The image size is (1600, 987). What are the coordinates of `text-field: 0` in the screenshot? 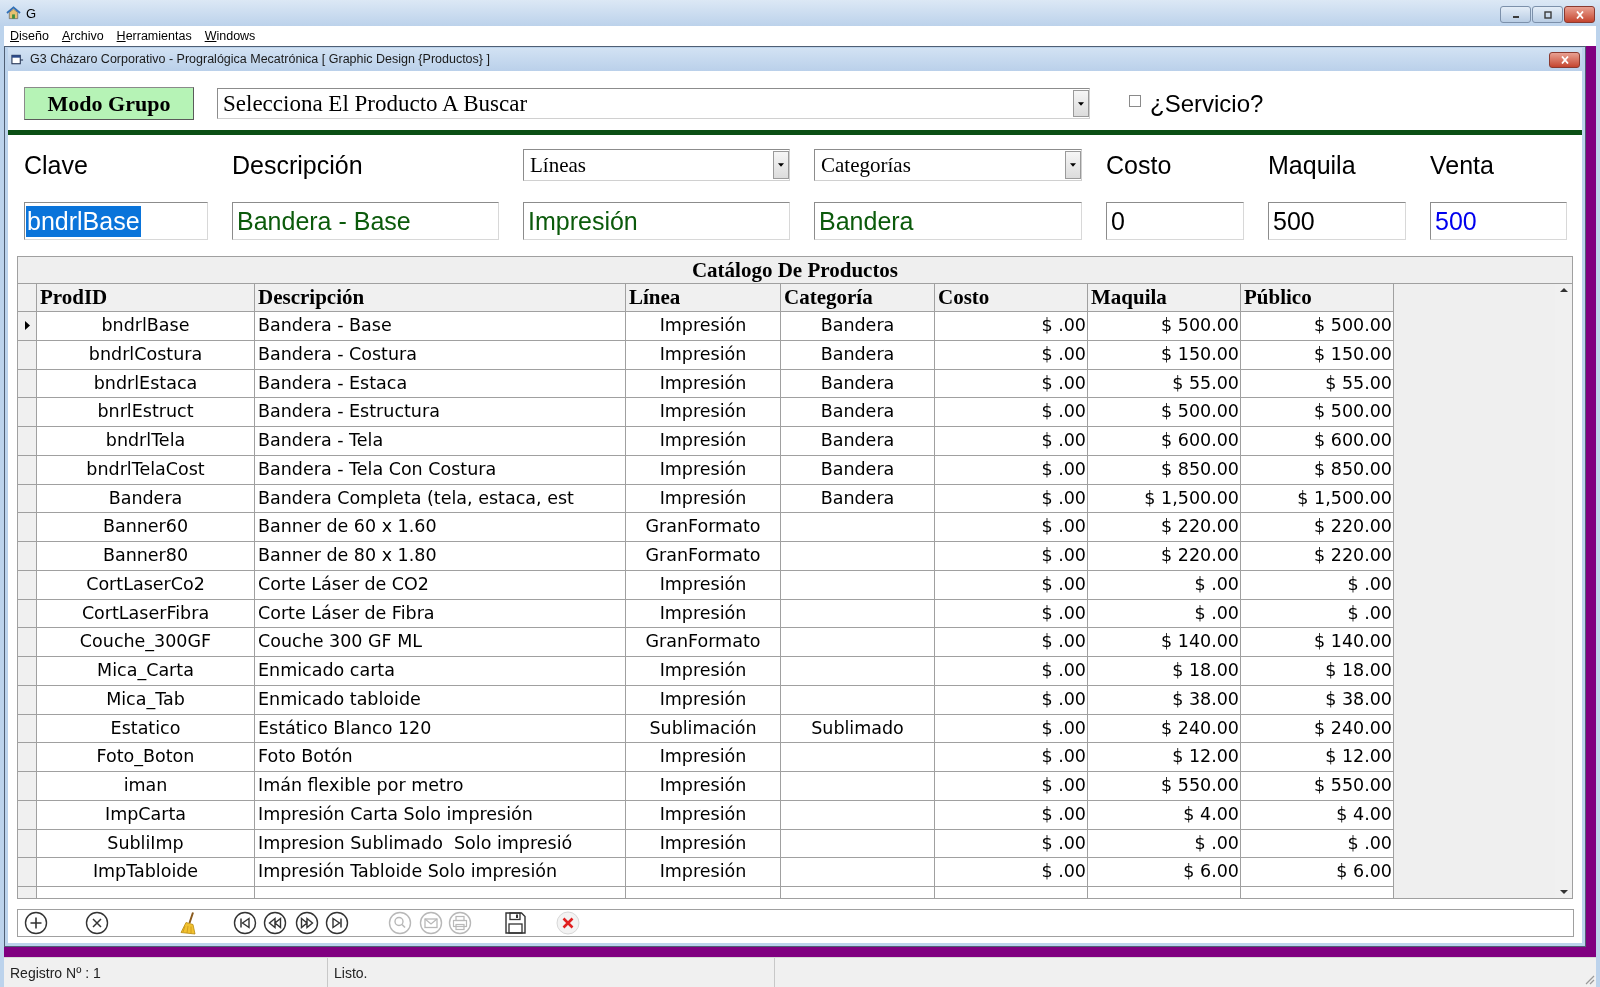 It's located at (1175, 221).